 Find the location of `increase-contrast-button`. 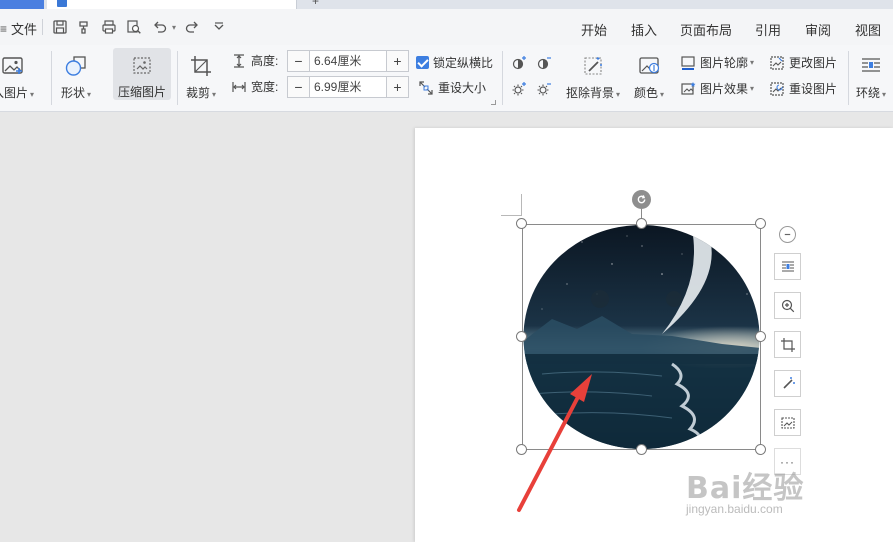

increase-contrast-button is located at coordinates (521, 63).